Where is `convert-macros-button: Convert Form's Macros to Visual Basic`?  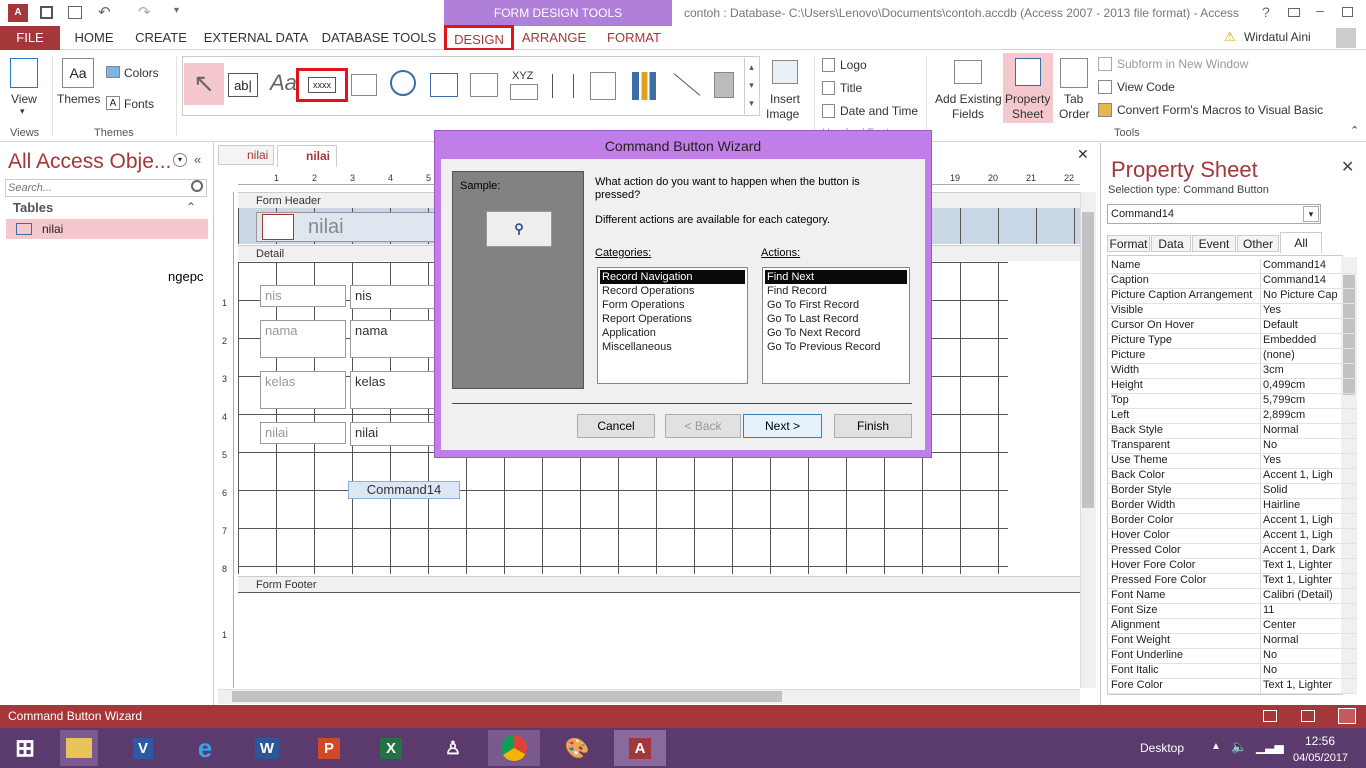
convert-macros-button: Convert Form's Macros to Visual Basic is located at coordinates (1220, 110).